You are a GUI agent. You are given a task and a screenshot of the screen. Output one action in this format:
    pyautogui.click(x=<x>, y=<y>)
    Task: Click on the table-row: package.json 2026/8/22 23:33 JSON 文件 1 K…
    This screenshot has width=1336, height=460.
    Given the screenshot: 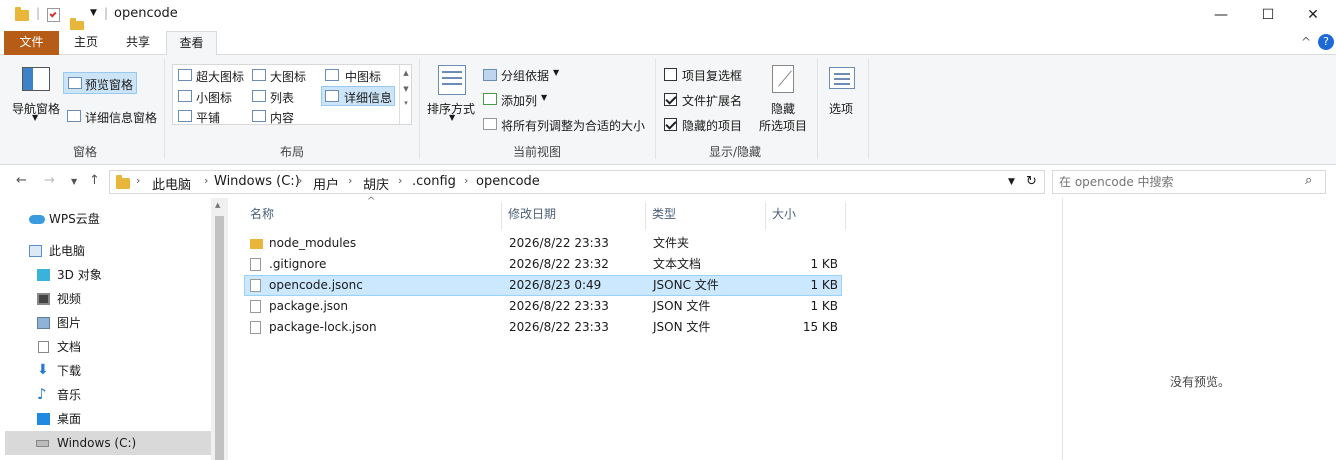 What is the action you would take?
    pyautogui.click(x=543, y=306)
    